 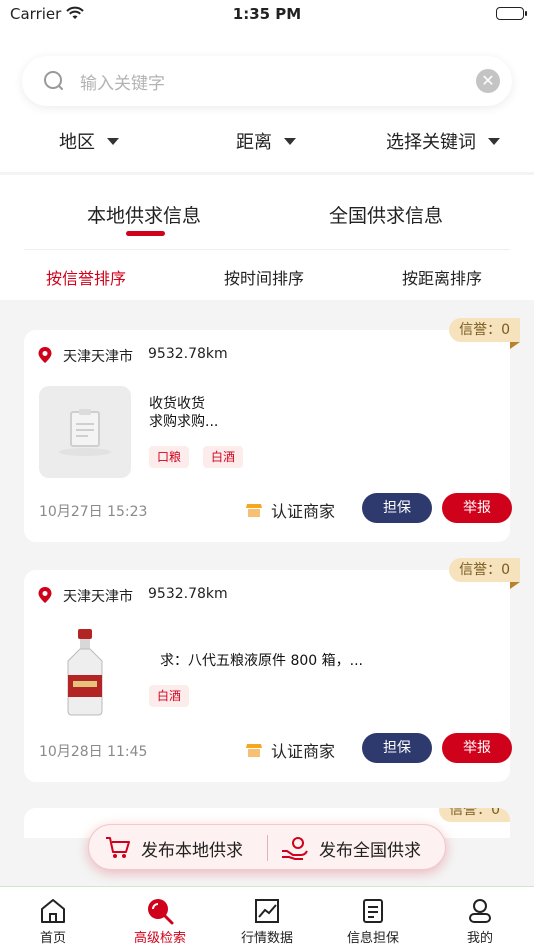 I want to click on filter-region: 地区, so click(x=89, y=141).